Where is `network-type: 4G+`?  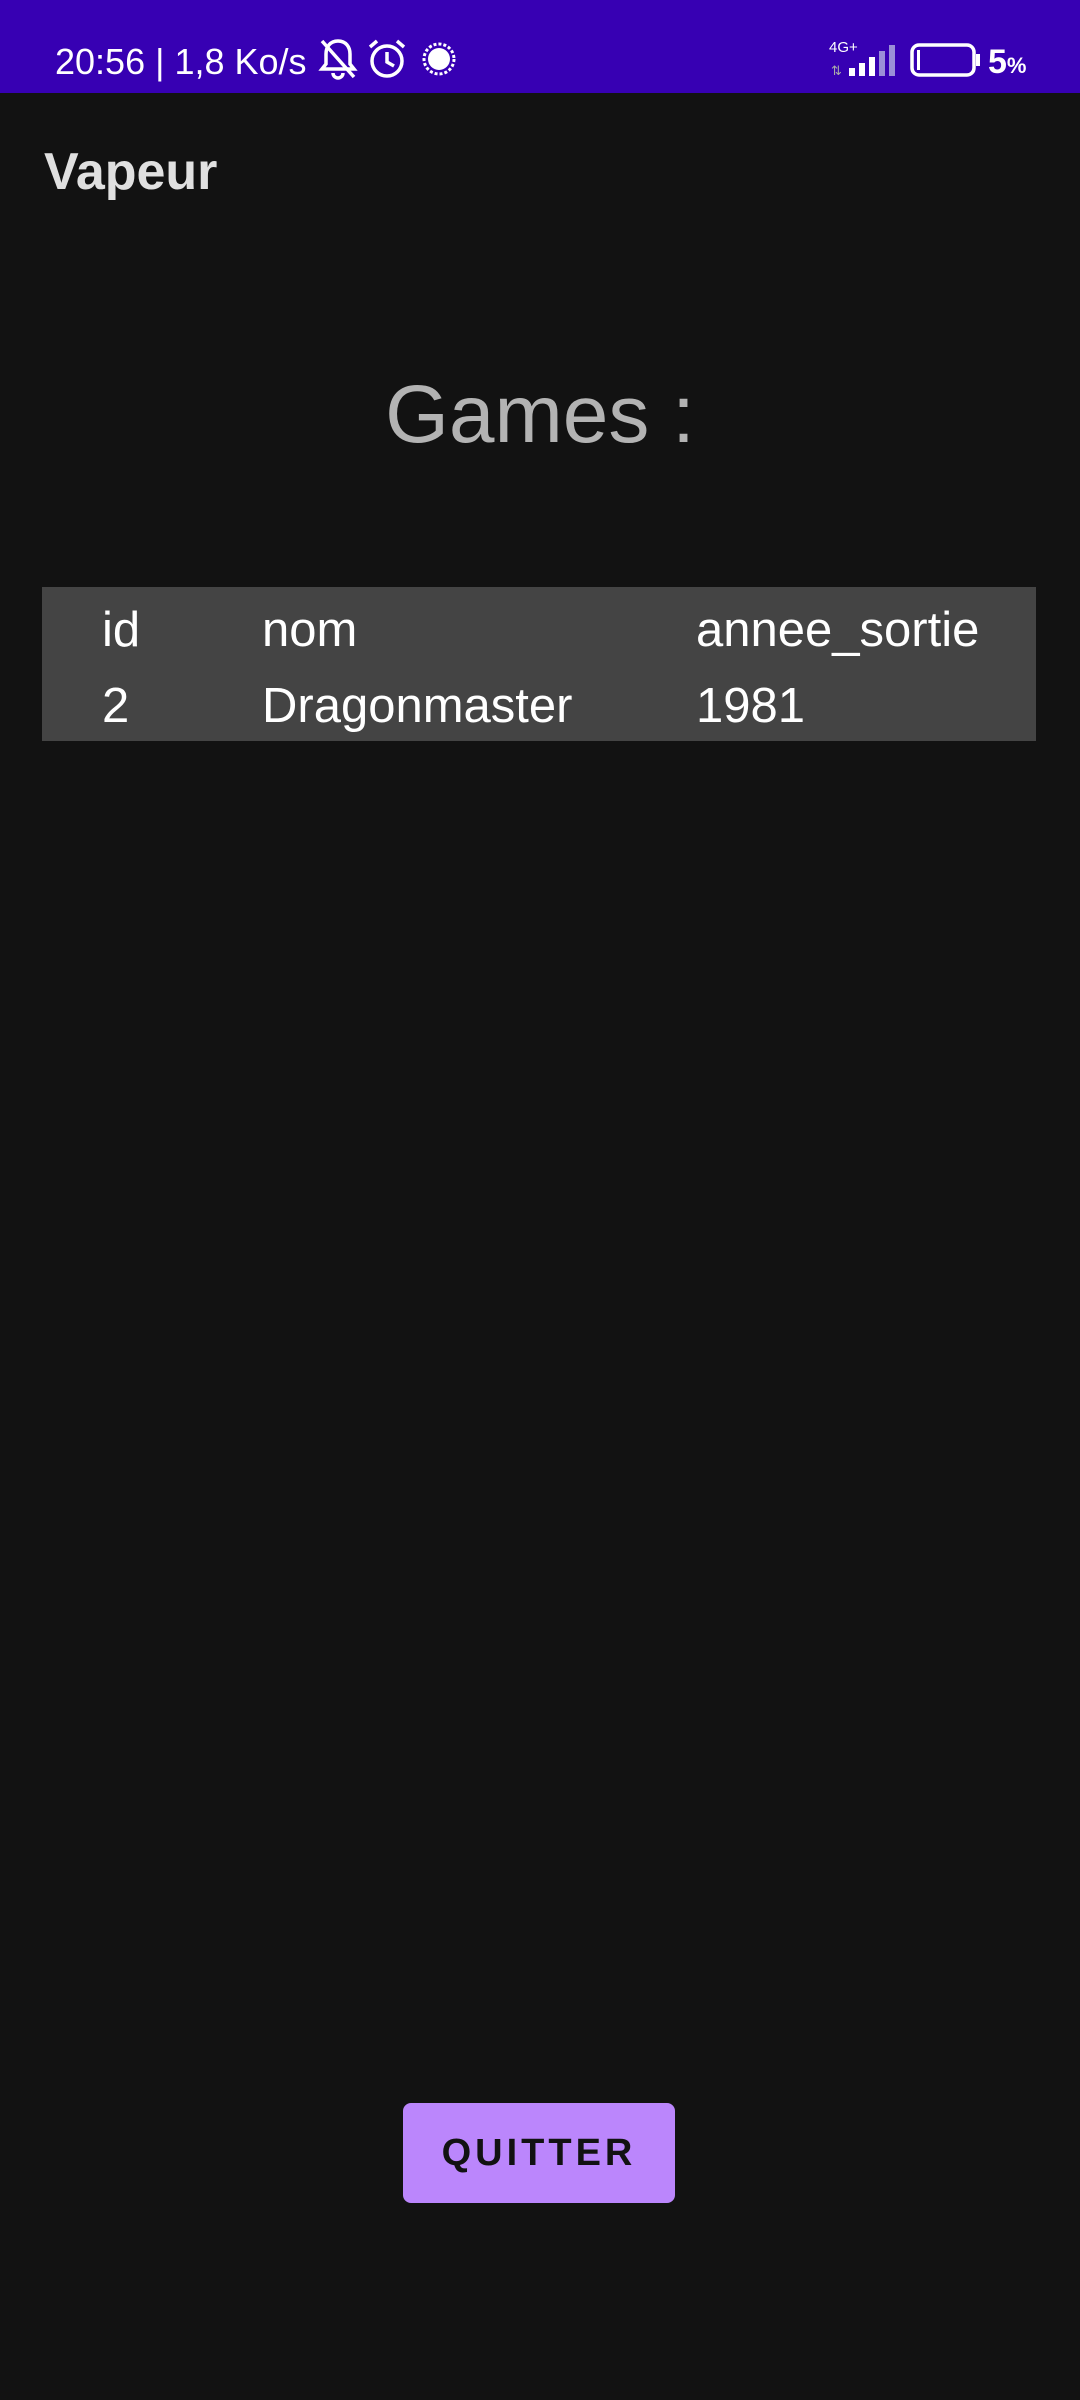
network-type: 4G+ is located at coordinates (843, 47).